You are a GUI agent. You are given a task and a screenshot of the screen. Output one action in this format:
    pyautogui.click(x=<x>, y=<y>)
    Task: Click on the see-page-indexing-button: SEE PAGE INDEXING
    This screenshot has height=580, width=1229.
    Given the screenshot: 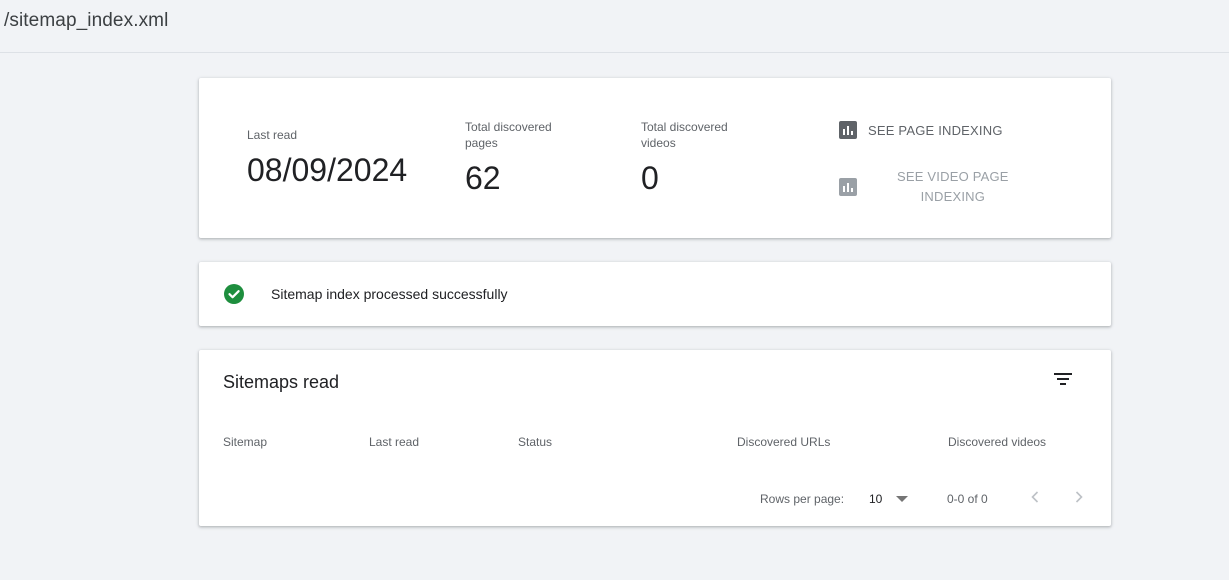 What is the action you would take?
    pyautogui.click(x=921, y=130)
    